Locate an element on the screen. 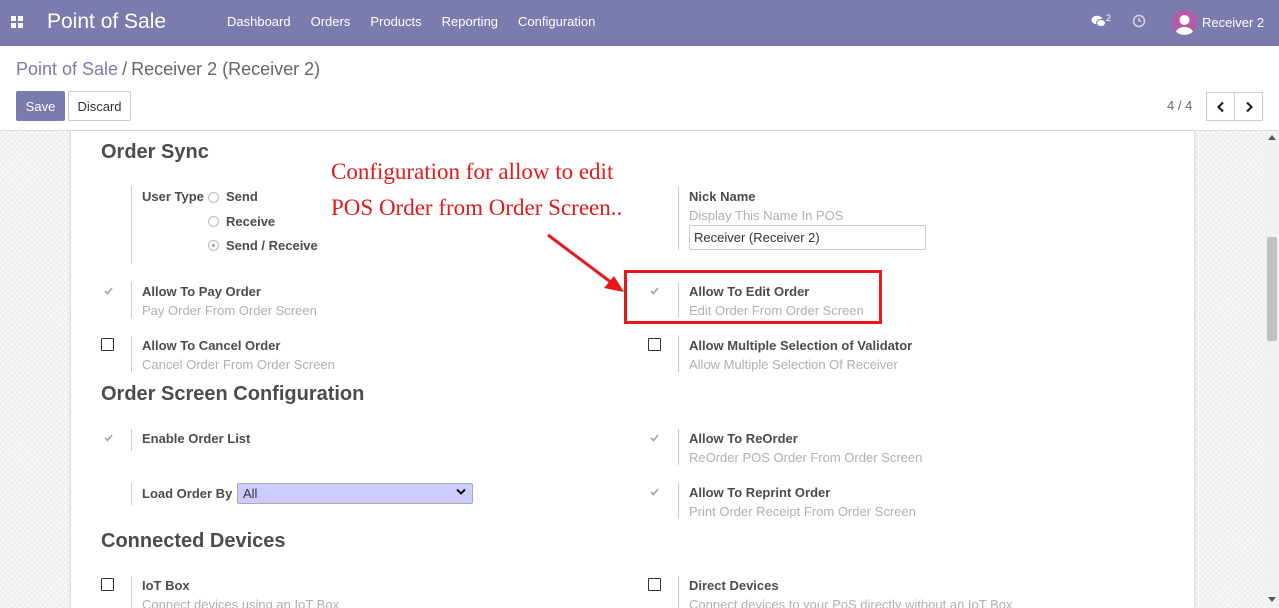 The image size is (1279, 608). nick-name-input is located at coordinates (807, 237).